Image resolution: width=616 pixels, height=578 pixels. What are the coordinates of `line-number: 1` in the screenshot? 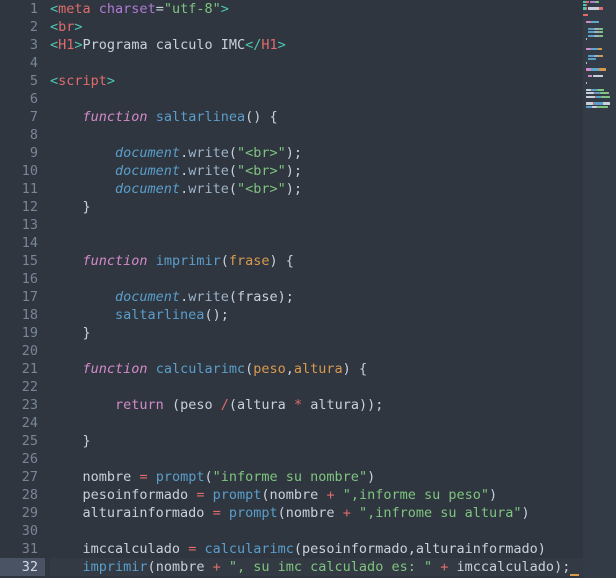 It's located at (33, 9).